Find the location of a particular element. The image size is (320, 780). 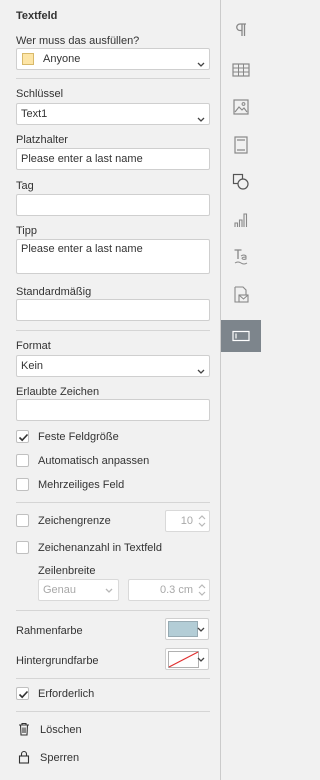

lock-icon is located at coordinates (24, 757).